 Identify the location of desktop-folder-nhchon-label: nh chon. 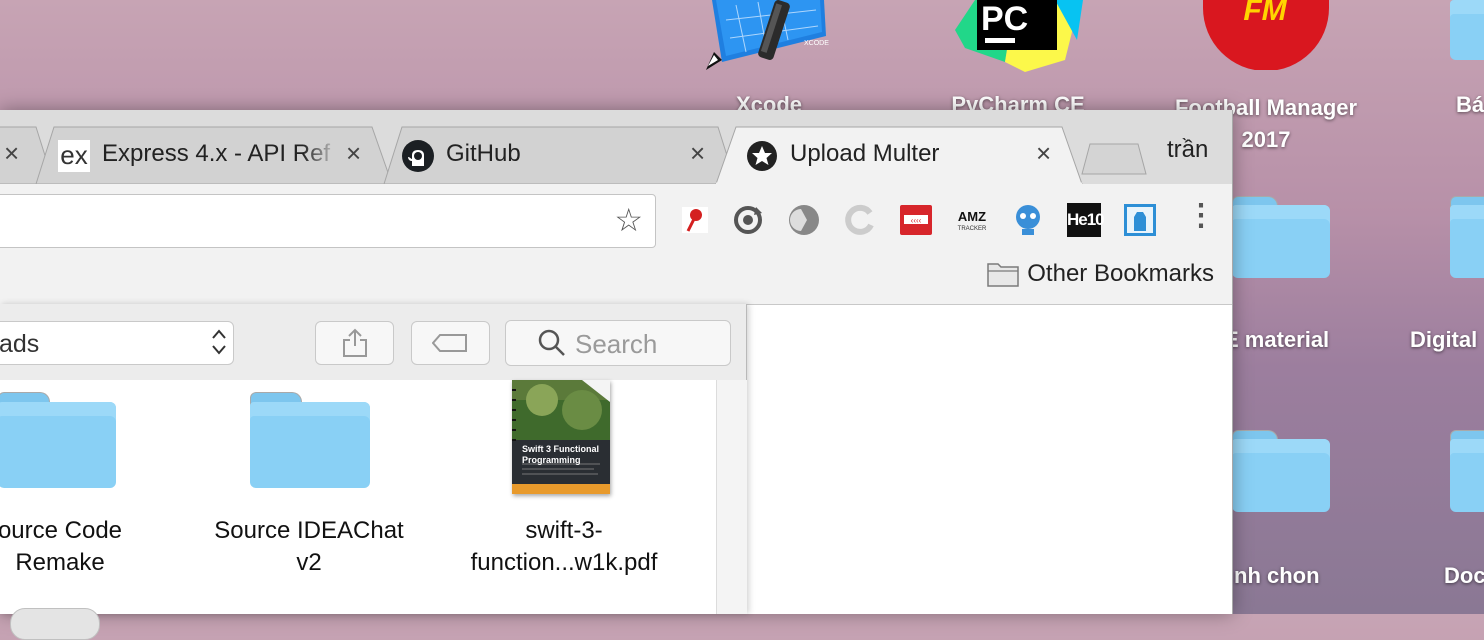
(1277, 575).